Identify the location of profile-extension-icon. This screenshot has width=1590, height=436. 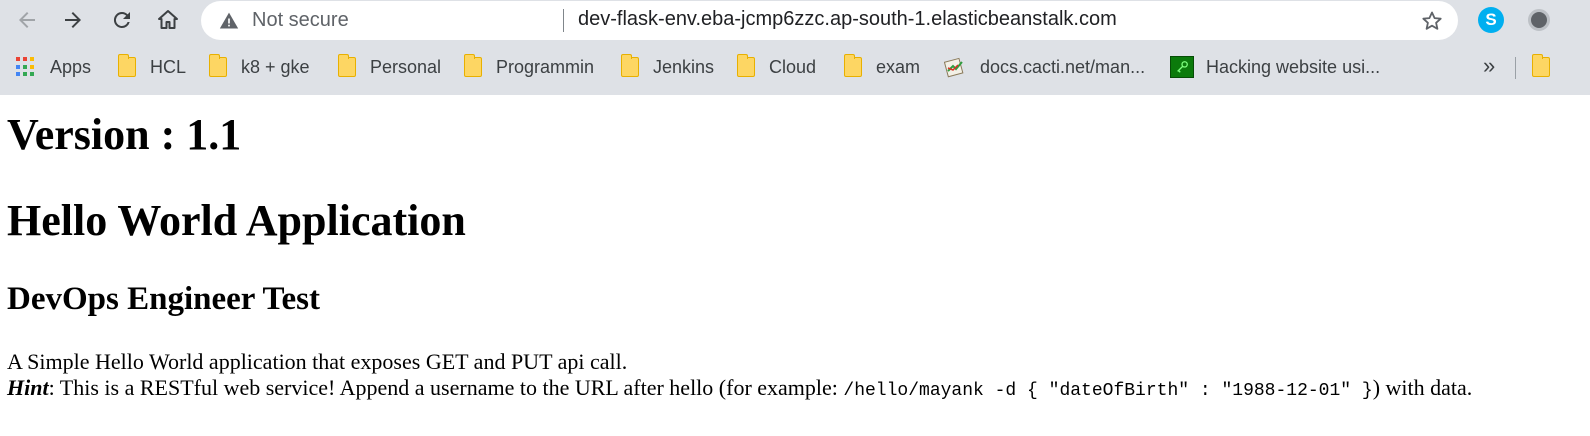
(1539, 20).